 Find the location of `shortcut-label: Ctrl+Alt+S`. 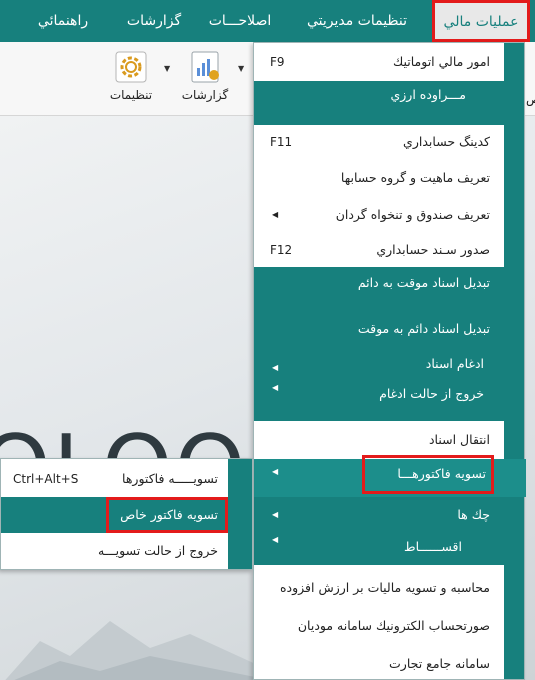

shortcut-label: Ctrl+Alt+S is located at coordinates (46, 479).